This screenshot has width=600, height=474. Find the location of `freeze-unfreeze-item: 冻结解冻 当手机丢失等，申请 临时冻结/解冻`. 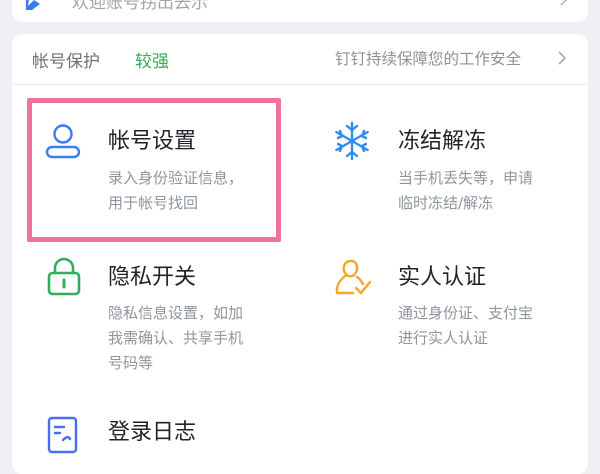

freeze-unfreeze-item: 冻结解冻 当手机丢失等，申请 临时冻结/解冻 is located at coordinates (452, 175).